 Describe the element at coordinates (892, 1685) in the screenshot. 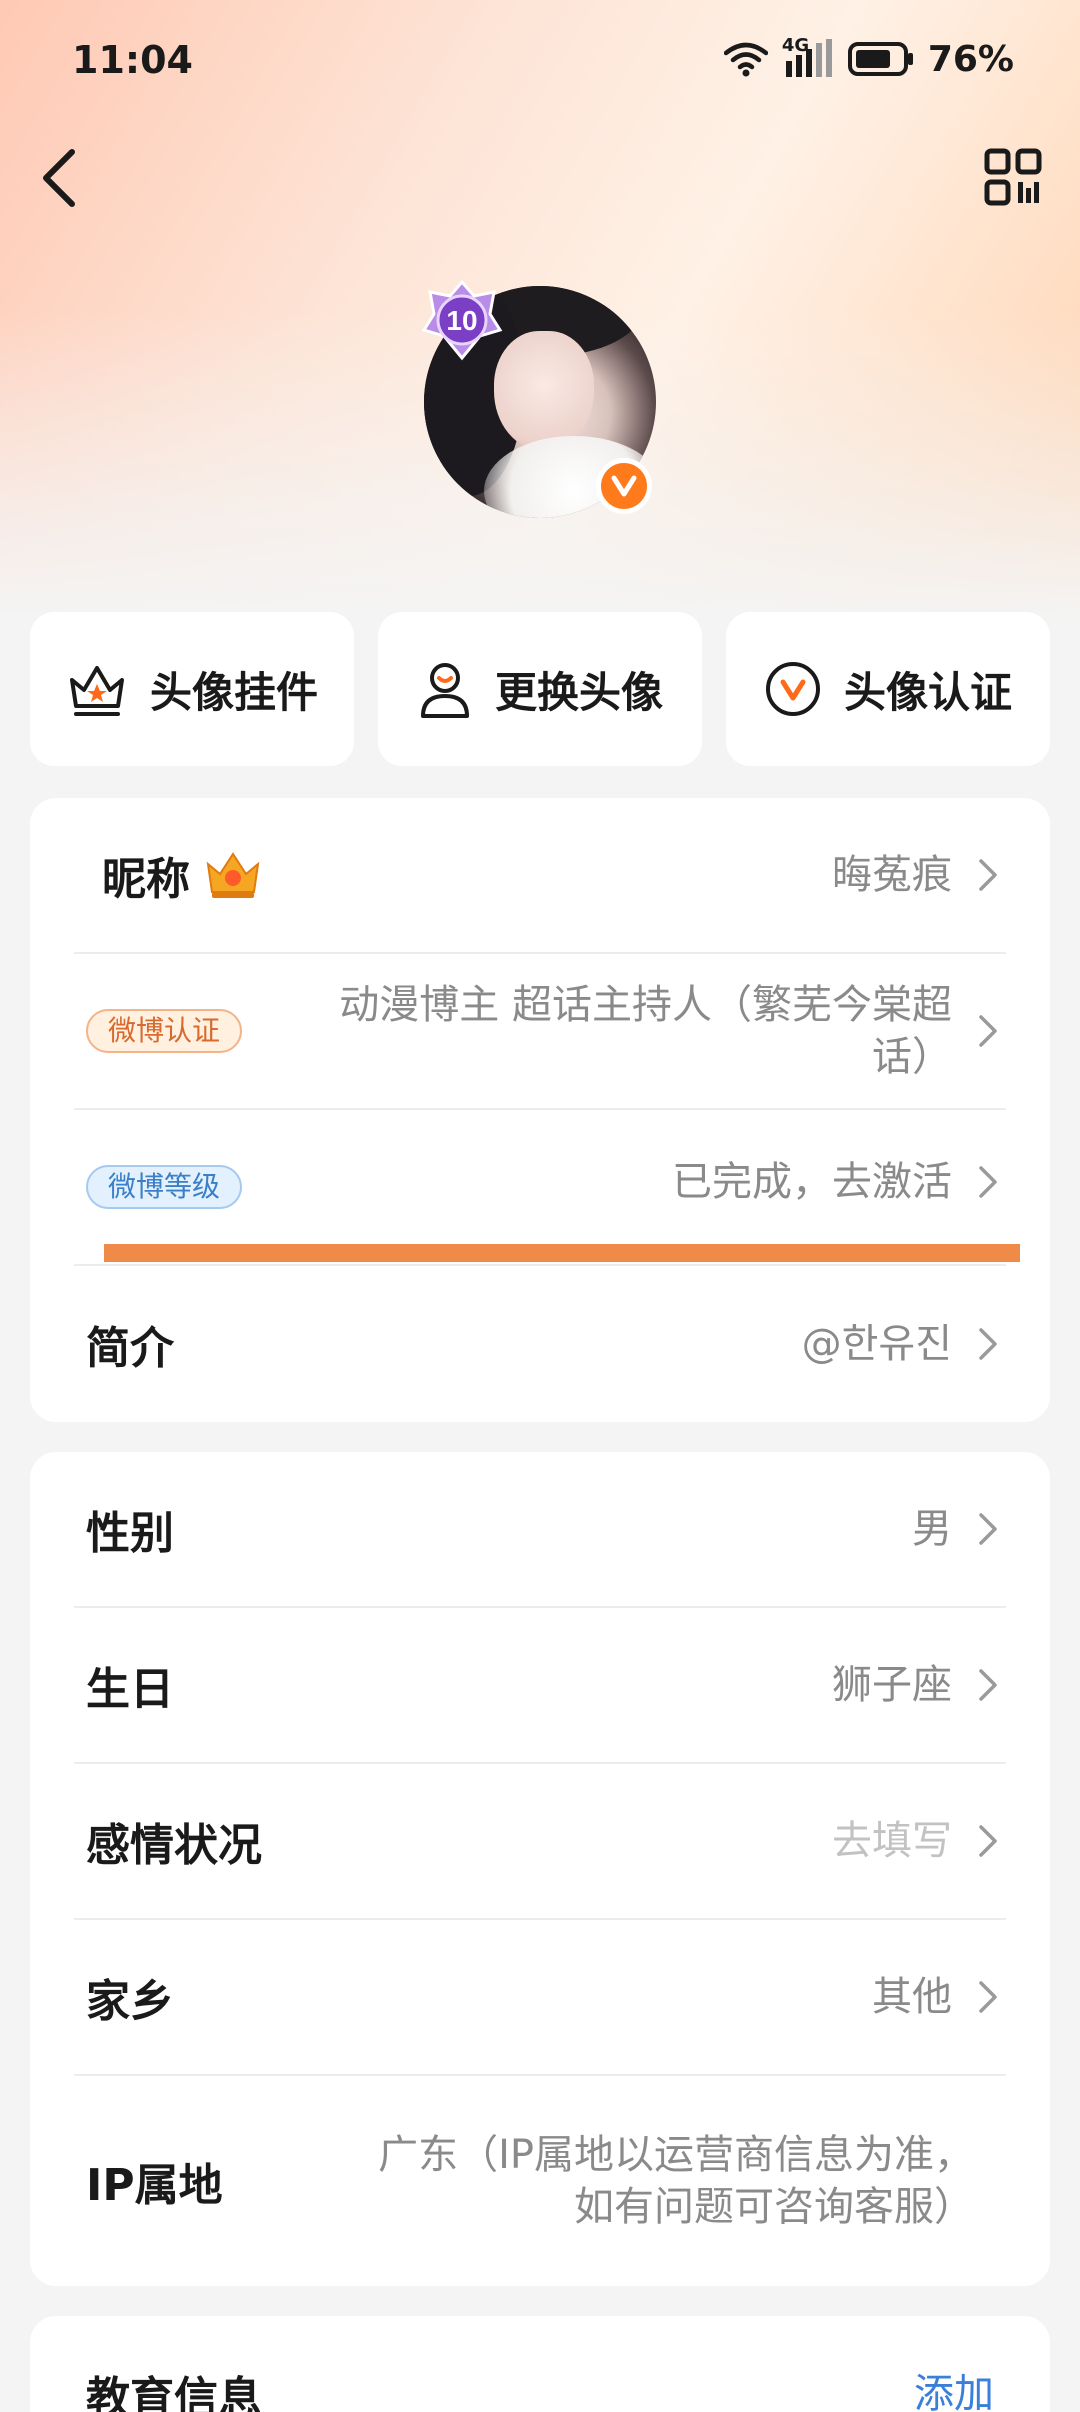

I see `birthday-value: 狮子座` at that location.